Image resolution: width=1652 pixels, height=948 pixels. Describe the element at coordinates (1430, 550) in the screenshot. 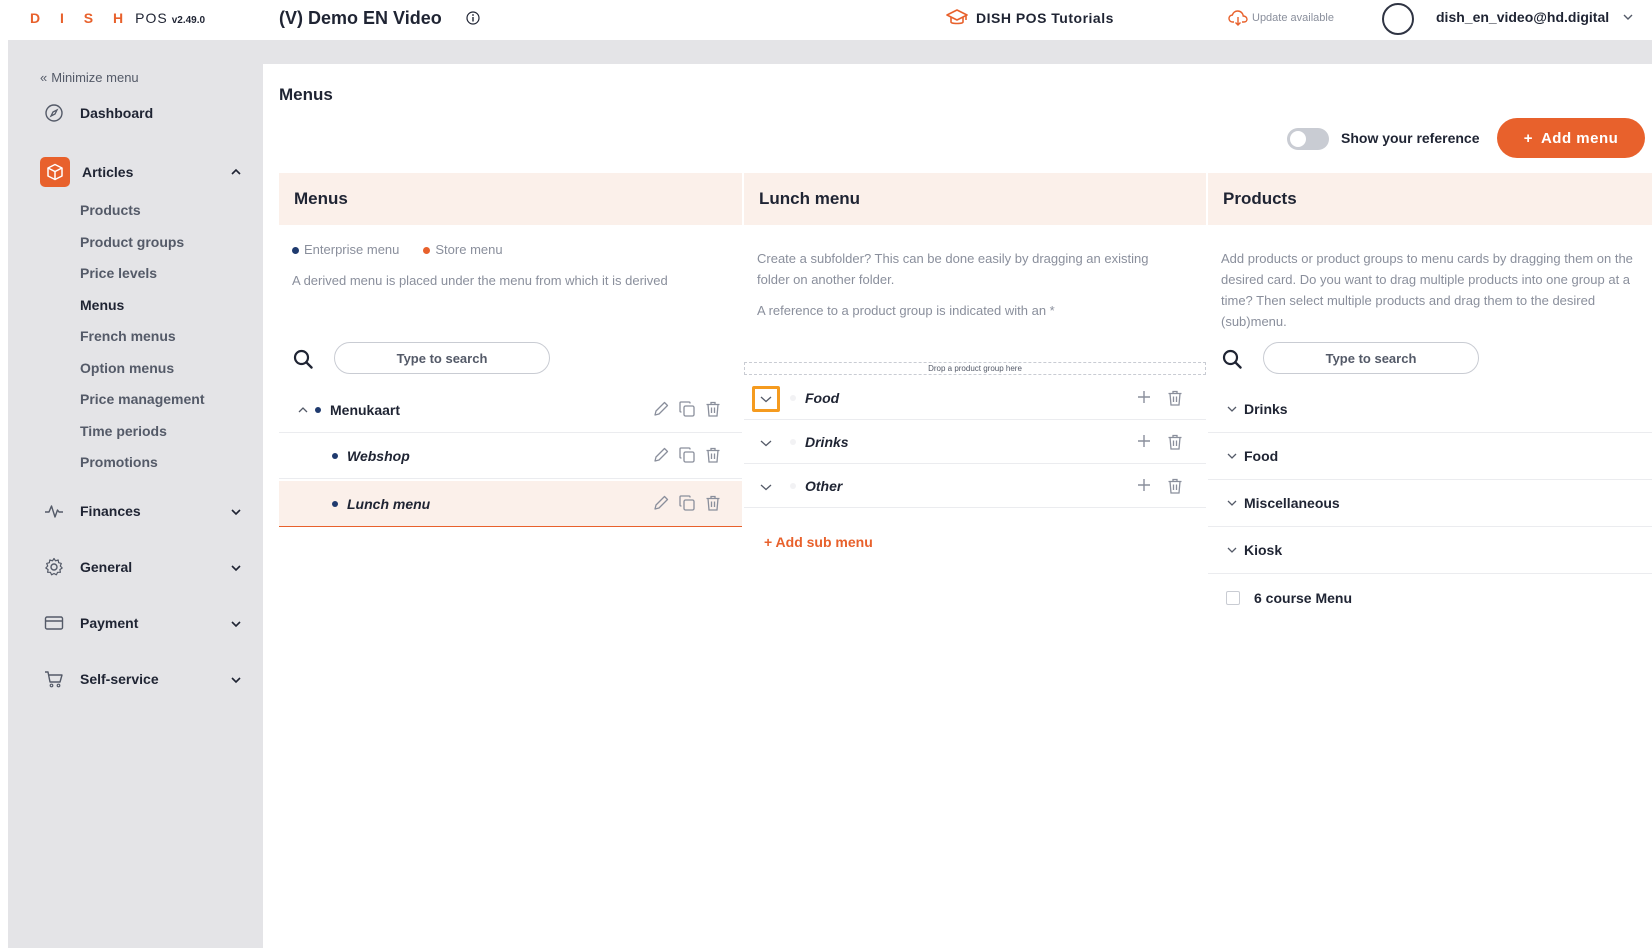

I see `product-group-kiosk: Kiosk` at that location.